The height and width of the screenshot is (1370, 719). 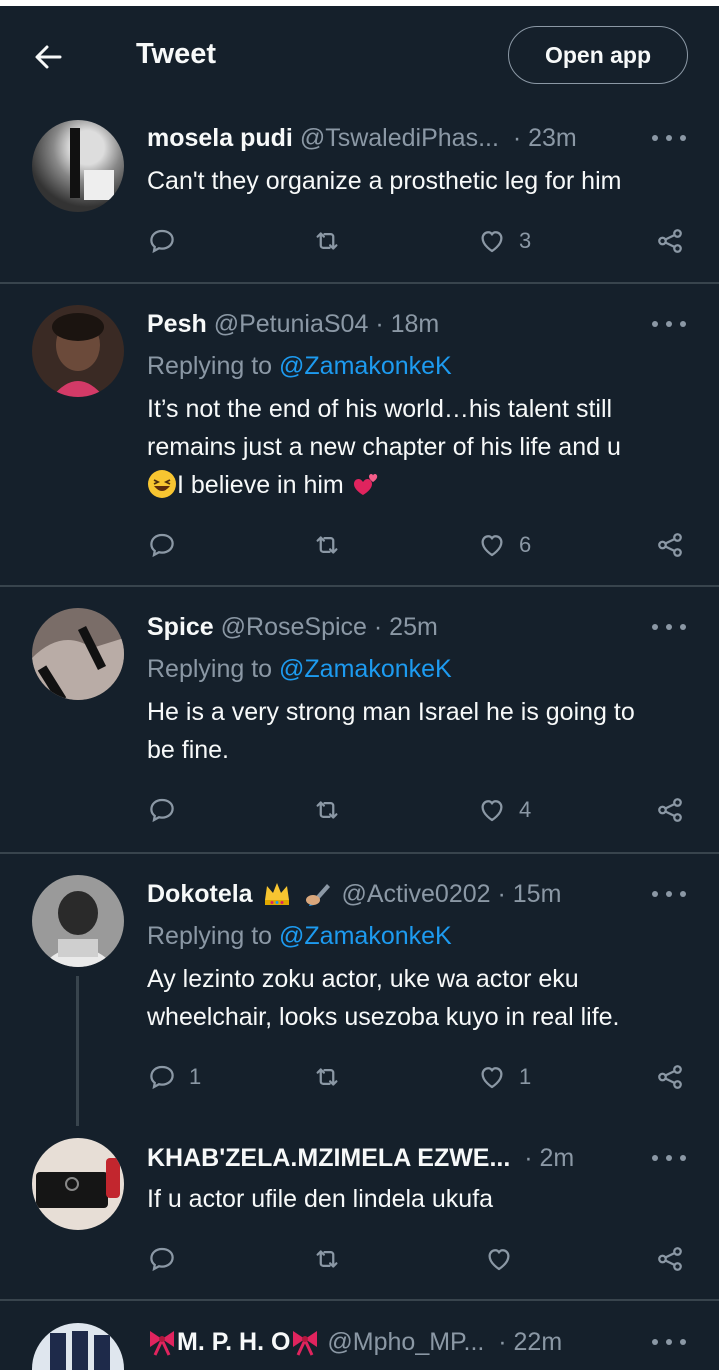 What do you see at coordinates (365, 484) in the screenshot?
I see `hearts-emoji` at bounding box center [365, 484].